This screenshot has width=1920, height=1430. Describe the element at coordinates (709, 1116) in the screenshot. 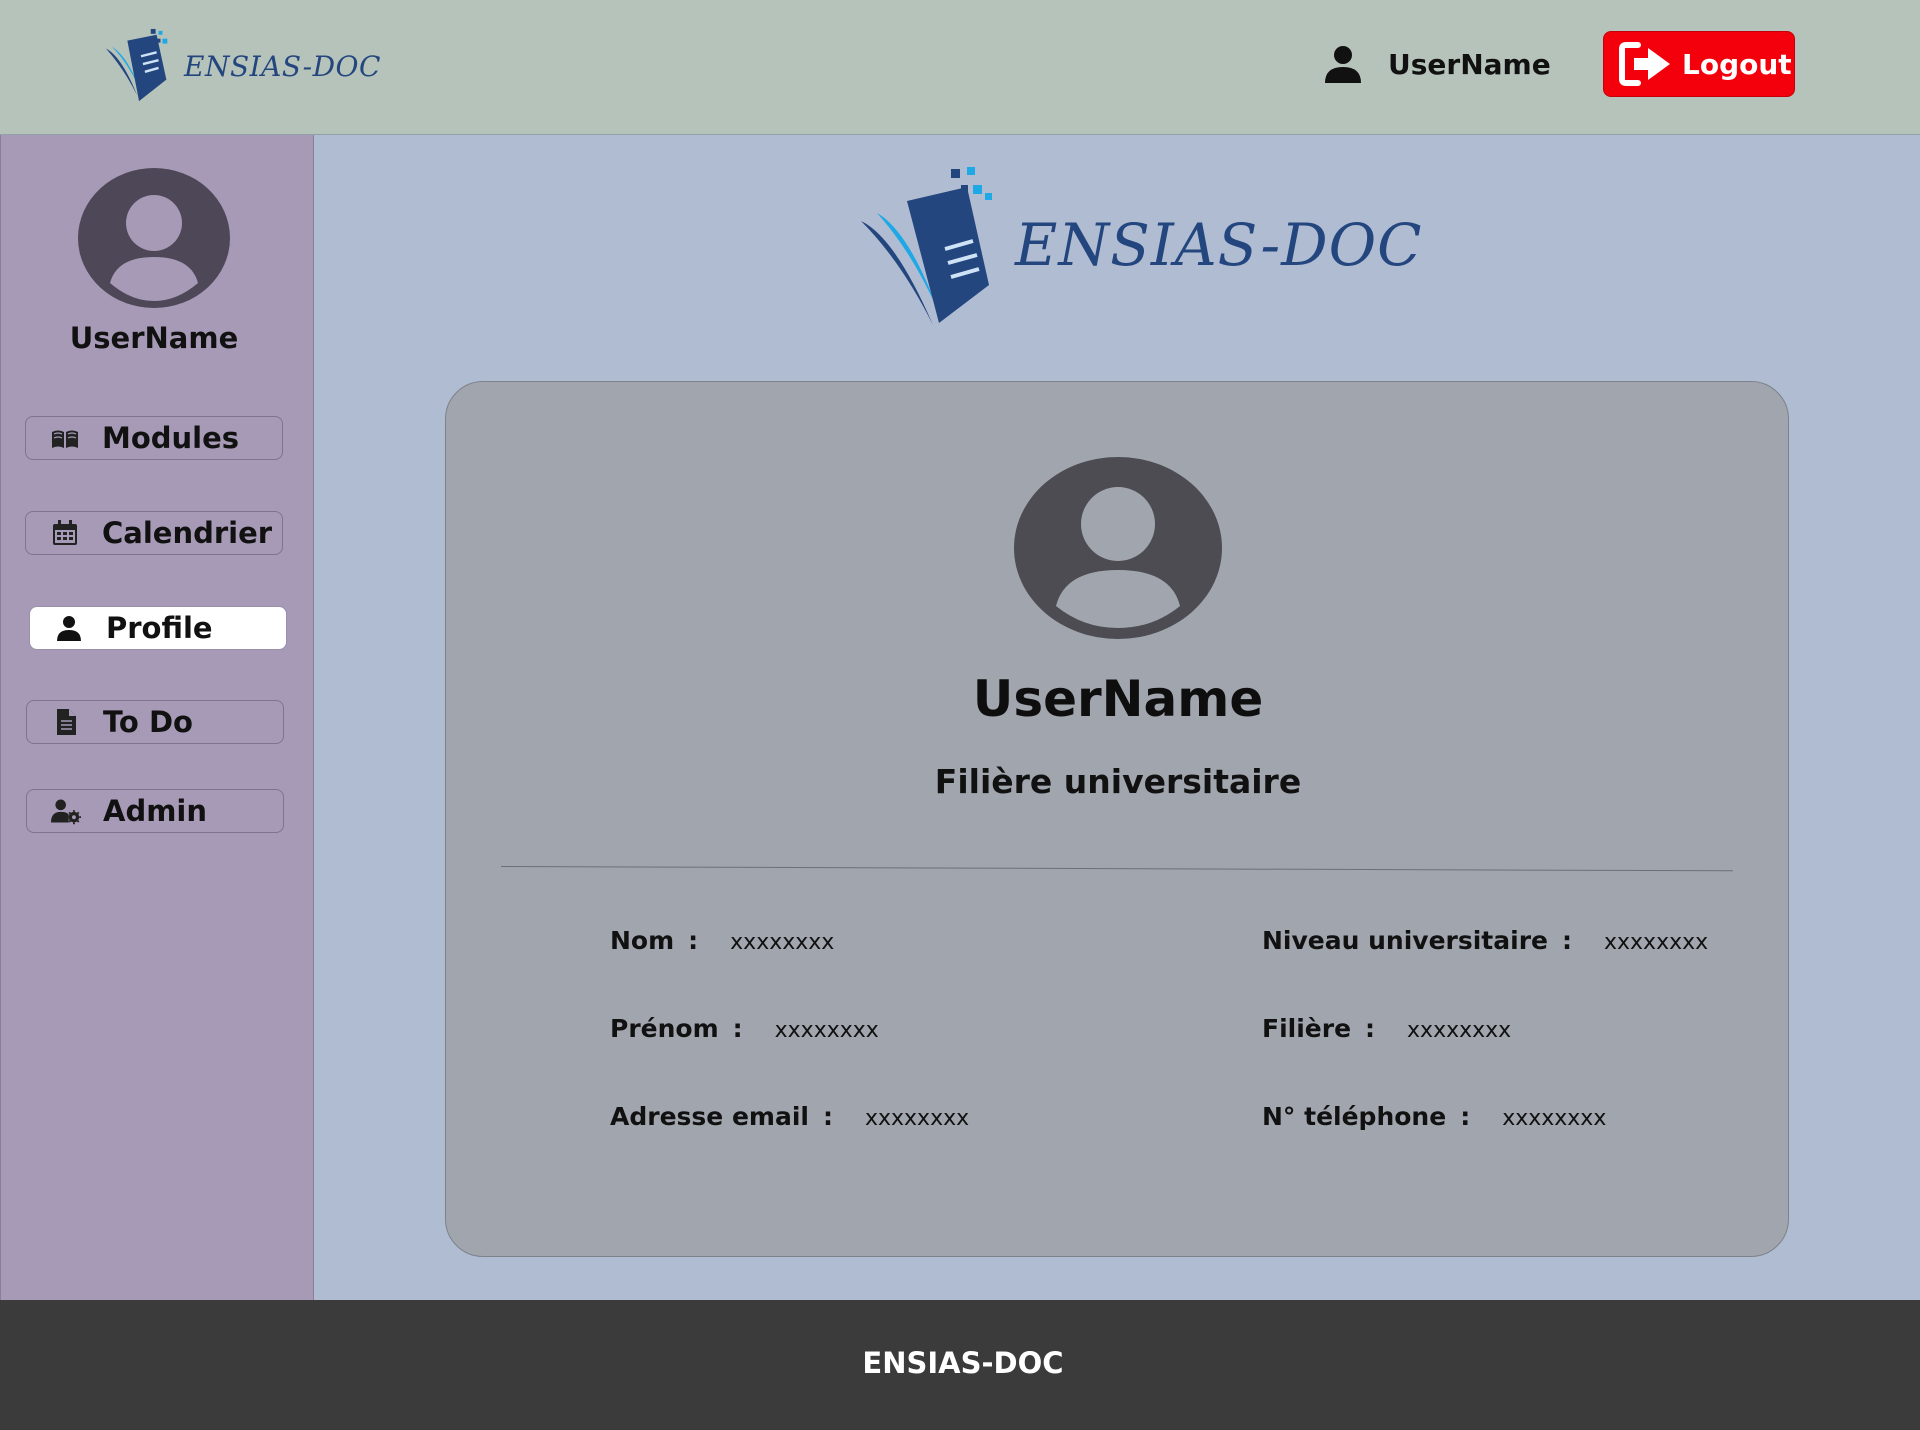

I see `field-label: Adresse email` at that location.